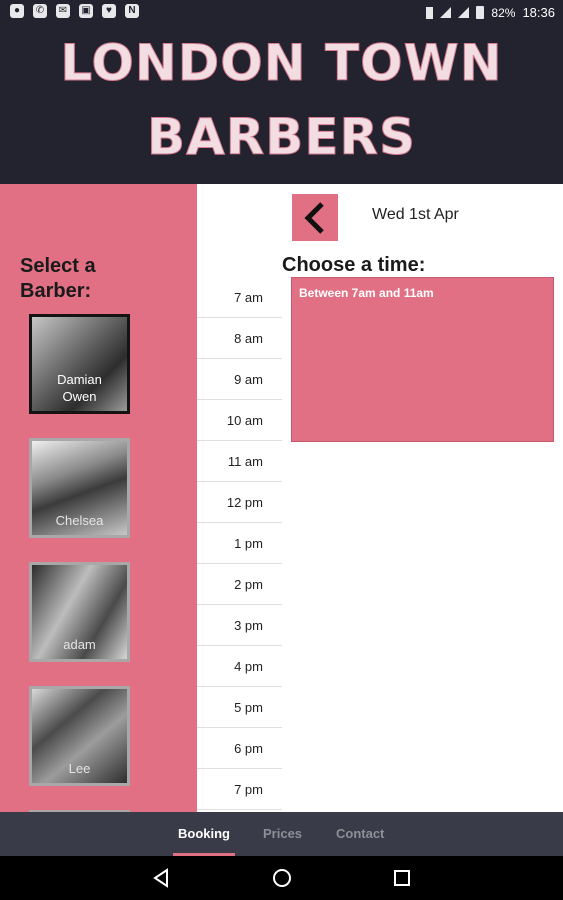 Image resolution: width=563 pixels, height=900 pixels. What do you see at coordinates (86, 11) in the screenshot?
I see `twitch-icon: ▣` at bounding box center [86, 11].